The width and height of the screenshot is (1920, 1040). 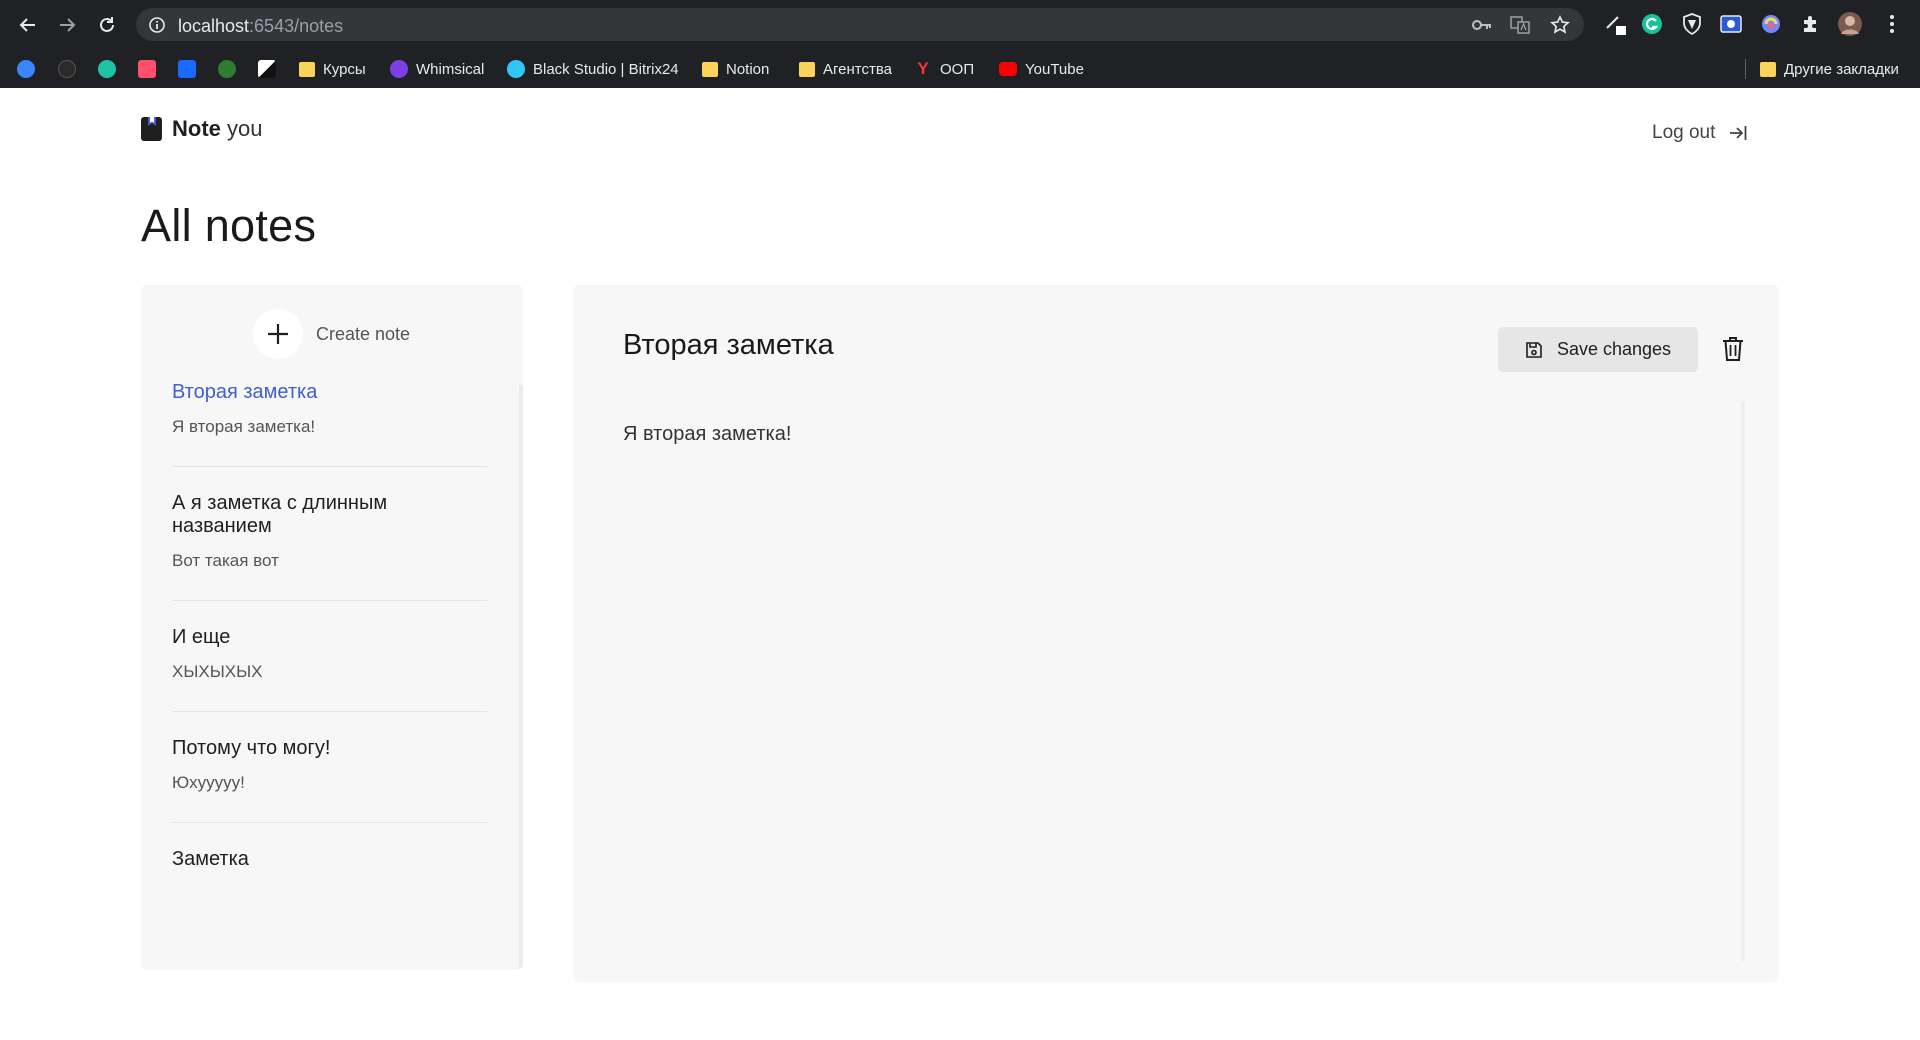 What do you see at coordinates (606, 69) in the screenshot?
I see `bookmark-label: Black Studio | Bitrix24` at bounding box center [606, 69].